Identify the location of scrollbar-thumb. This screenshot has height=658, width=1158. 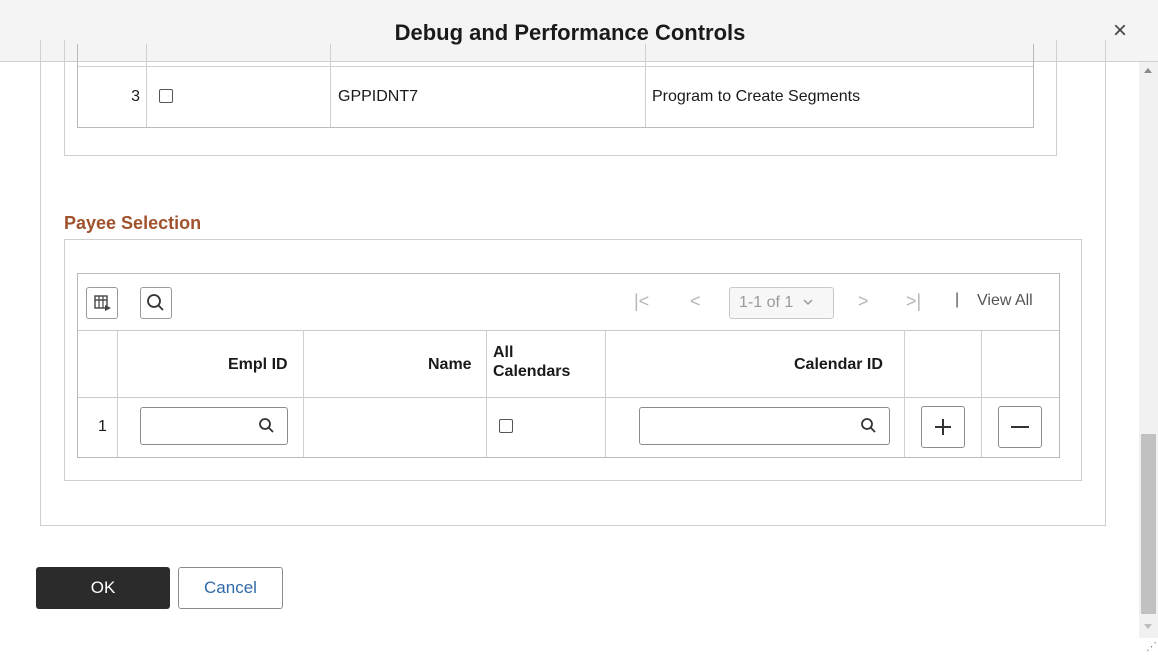
(1148, 524).